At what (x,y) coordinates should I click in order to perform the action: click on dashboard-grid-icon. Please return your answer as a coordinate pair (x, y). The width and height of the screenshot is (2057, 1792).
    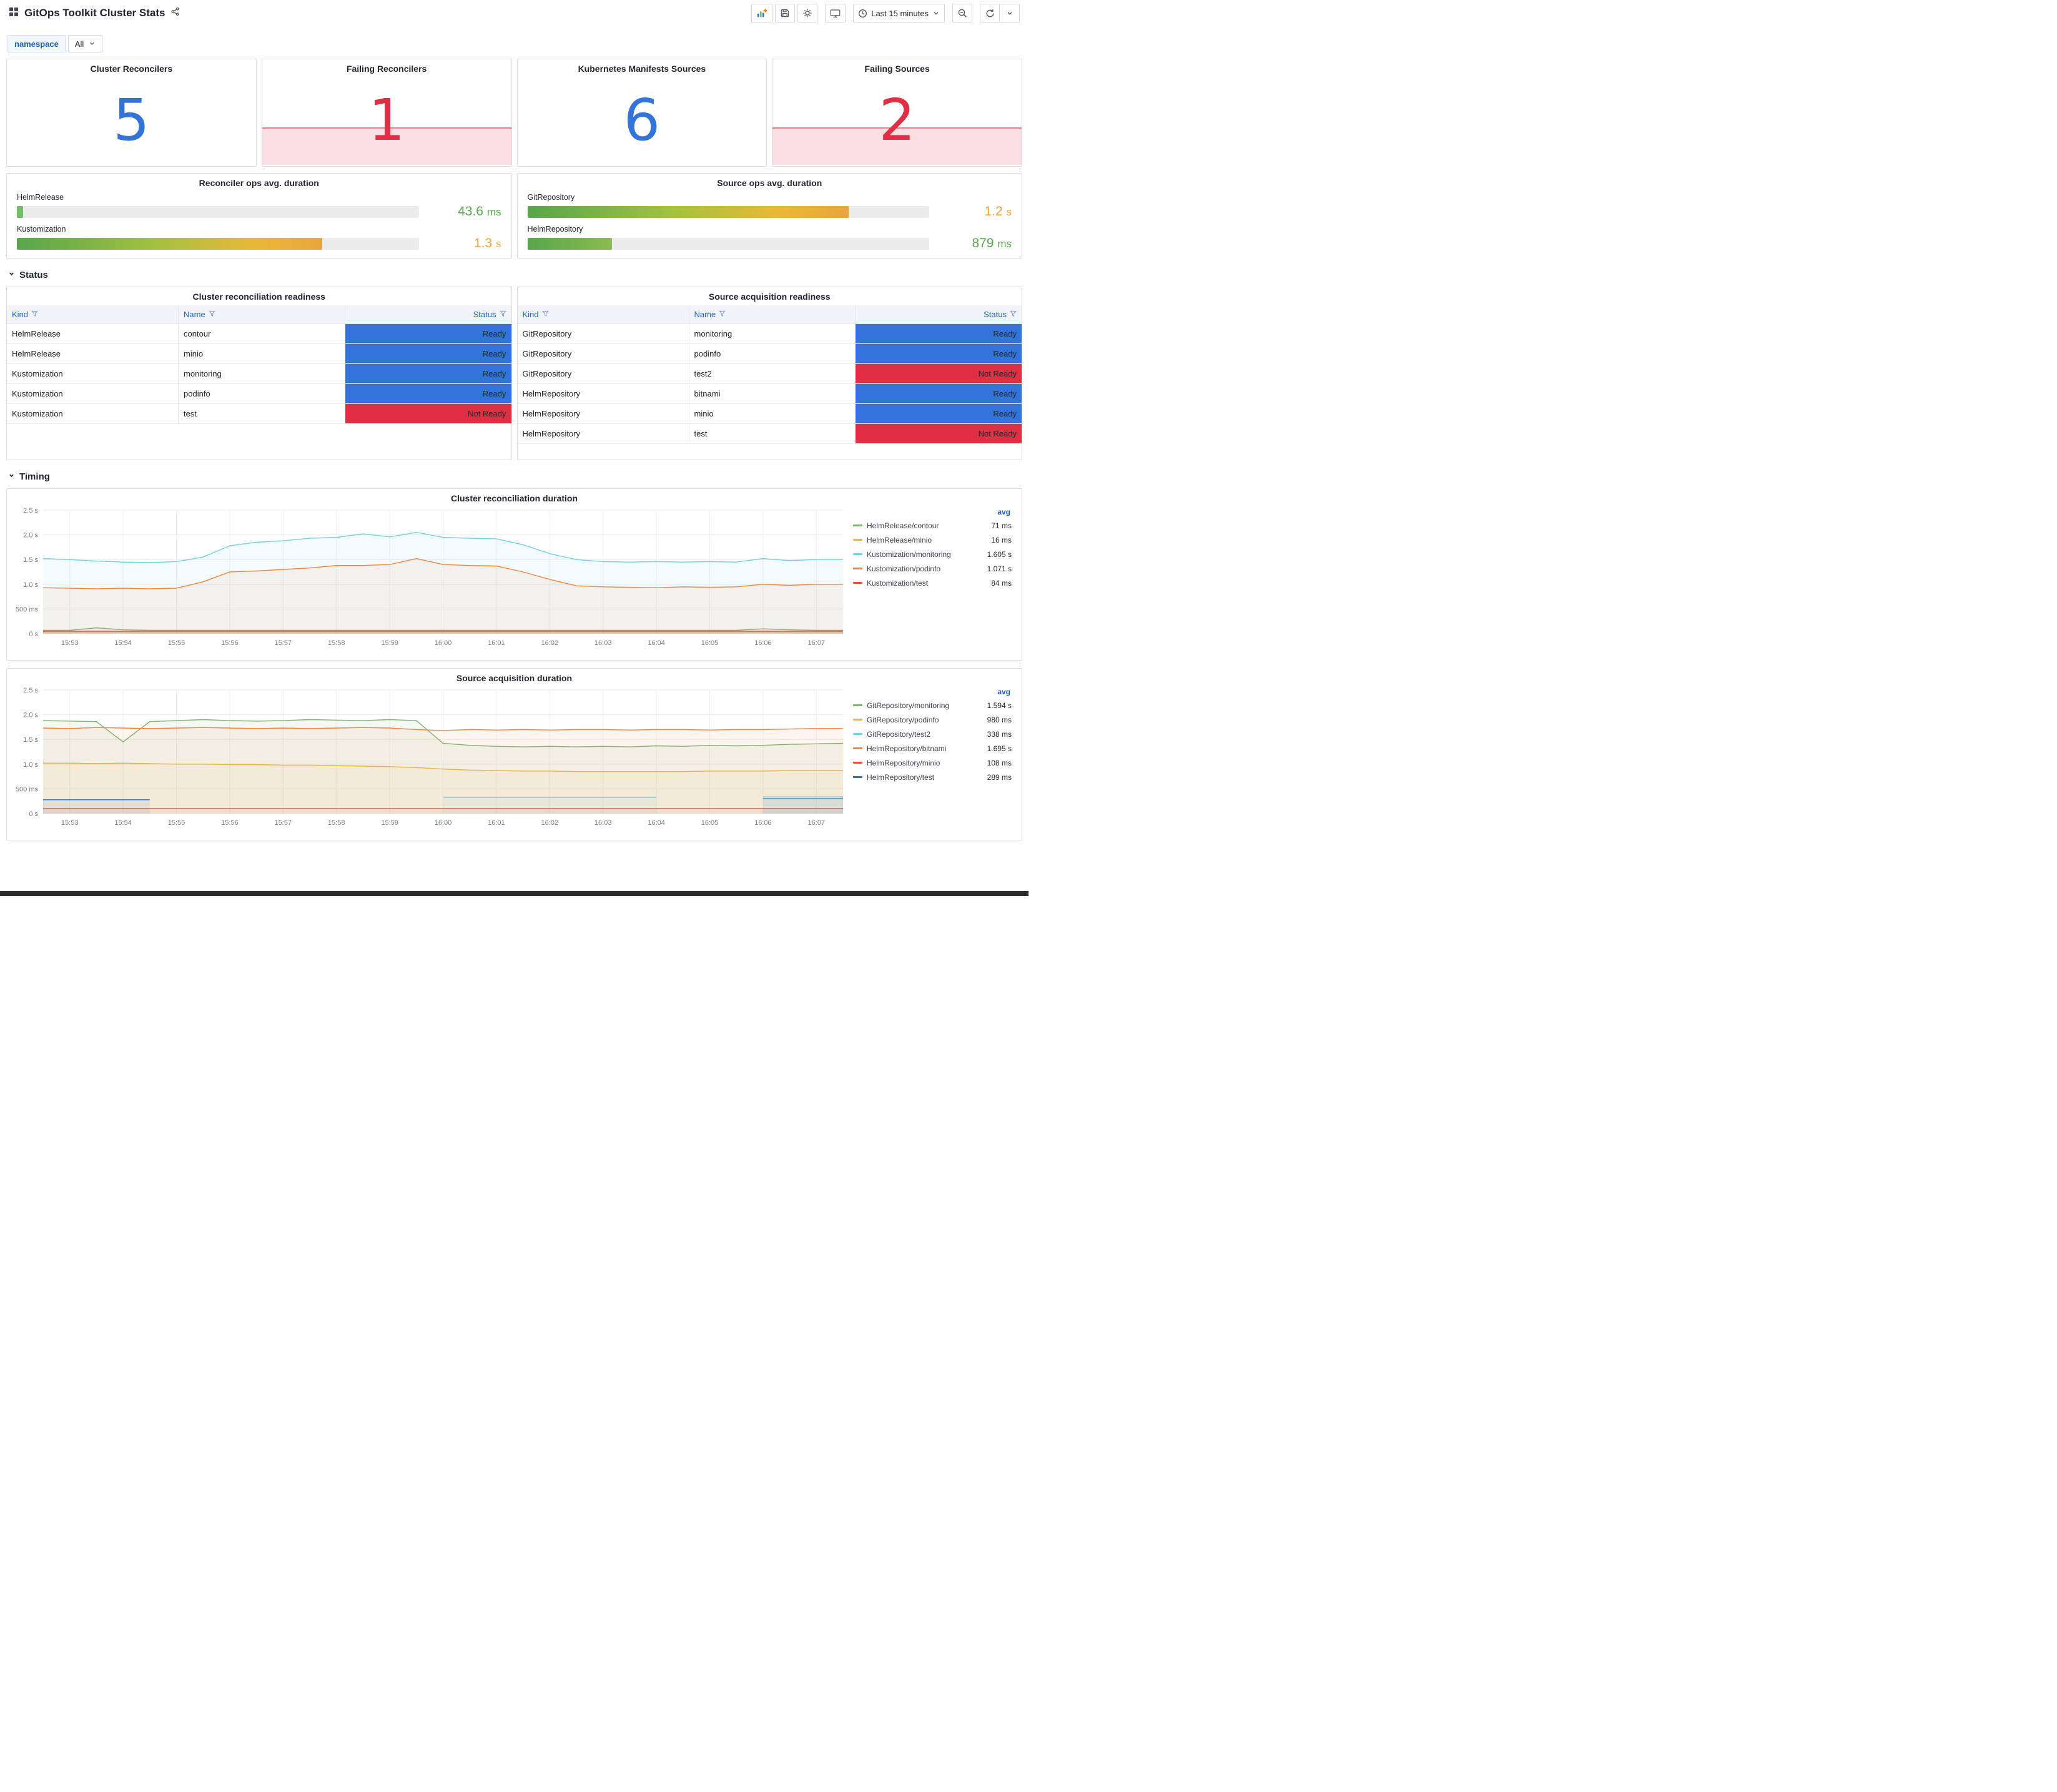
    Looking at the image, I should click on (14, 13).